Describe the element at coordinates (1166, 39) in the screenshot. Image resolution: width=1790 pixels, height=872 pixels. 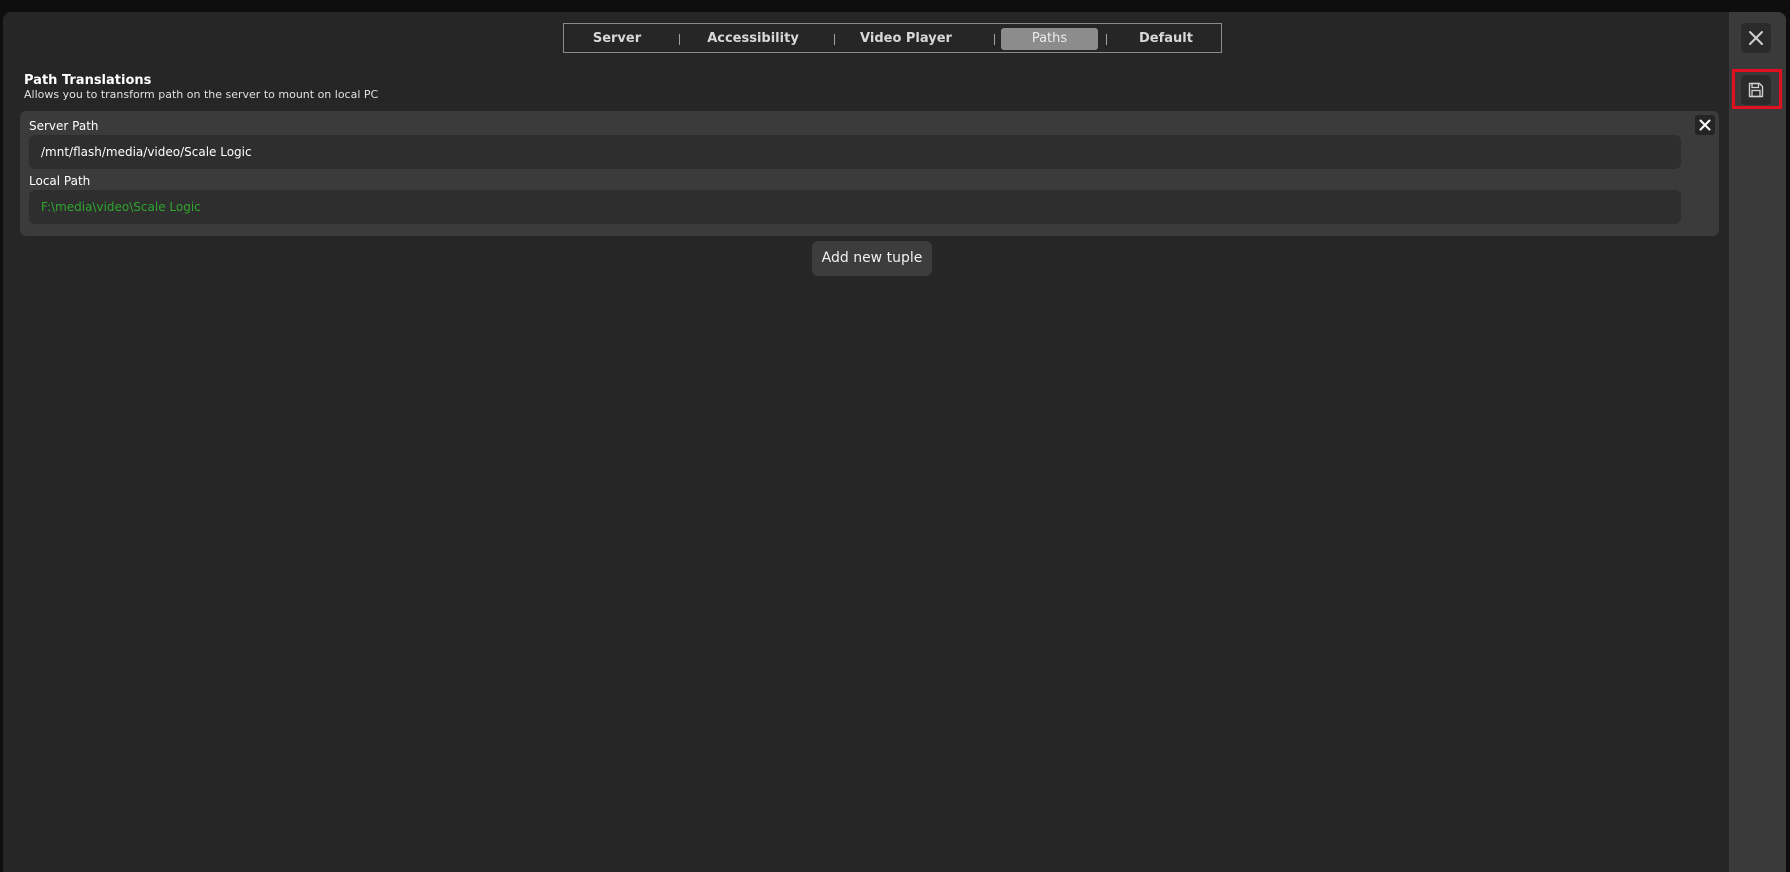
I see `tab-default: Default` at that location.